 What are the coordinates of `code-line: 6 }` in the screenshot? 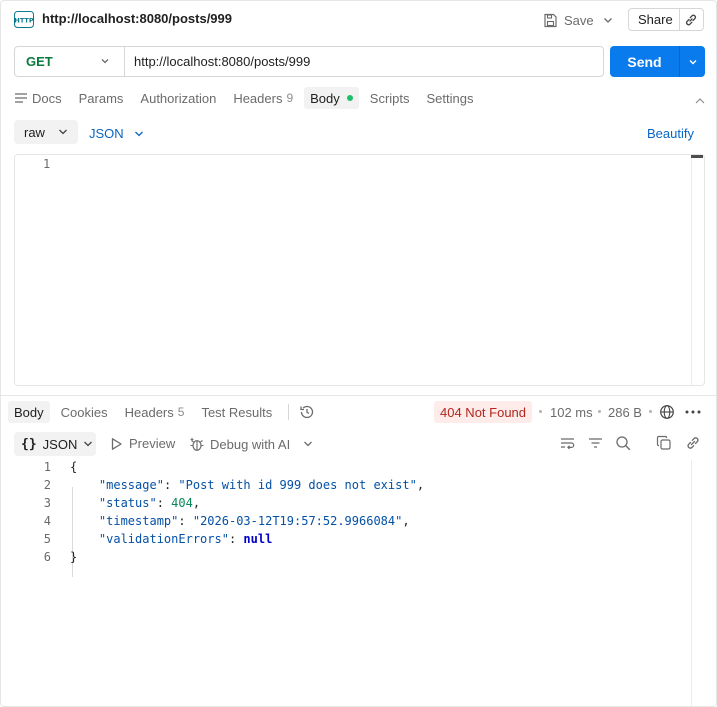 It's located at (346, 559).